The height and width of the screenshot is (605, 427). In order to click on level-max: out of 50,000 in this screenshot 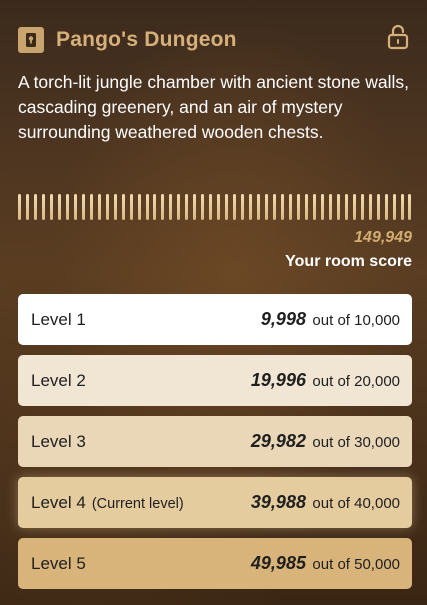, I will do `click(356, 564)`.